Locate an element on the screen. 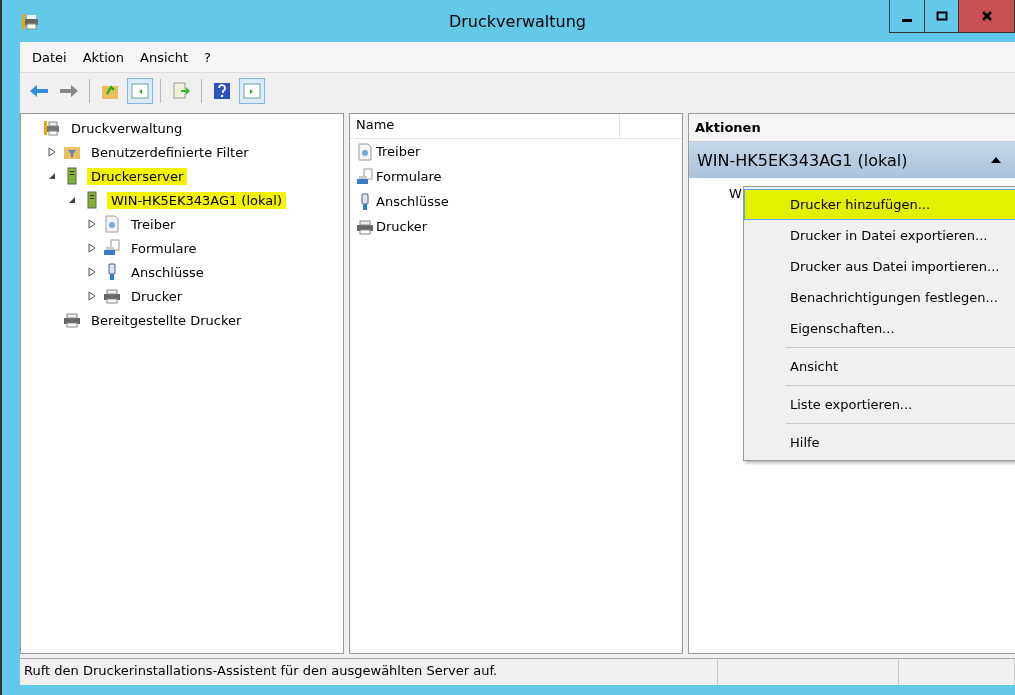 This screenshot has width=1015, height=695. menu-item: ? is located at coordinates (207, 57).